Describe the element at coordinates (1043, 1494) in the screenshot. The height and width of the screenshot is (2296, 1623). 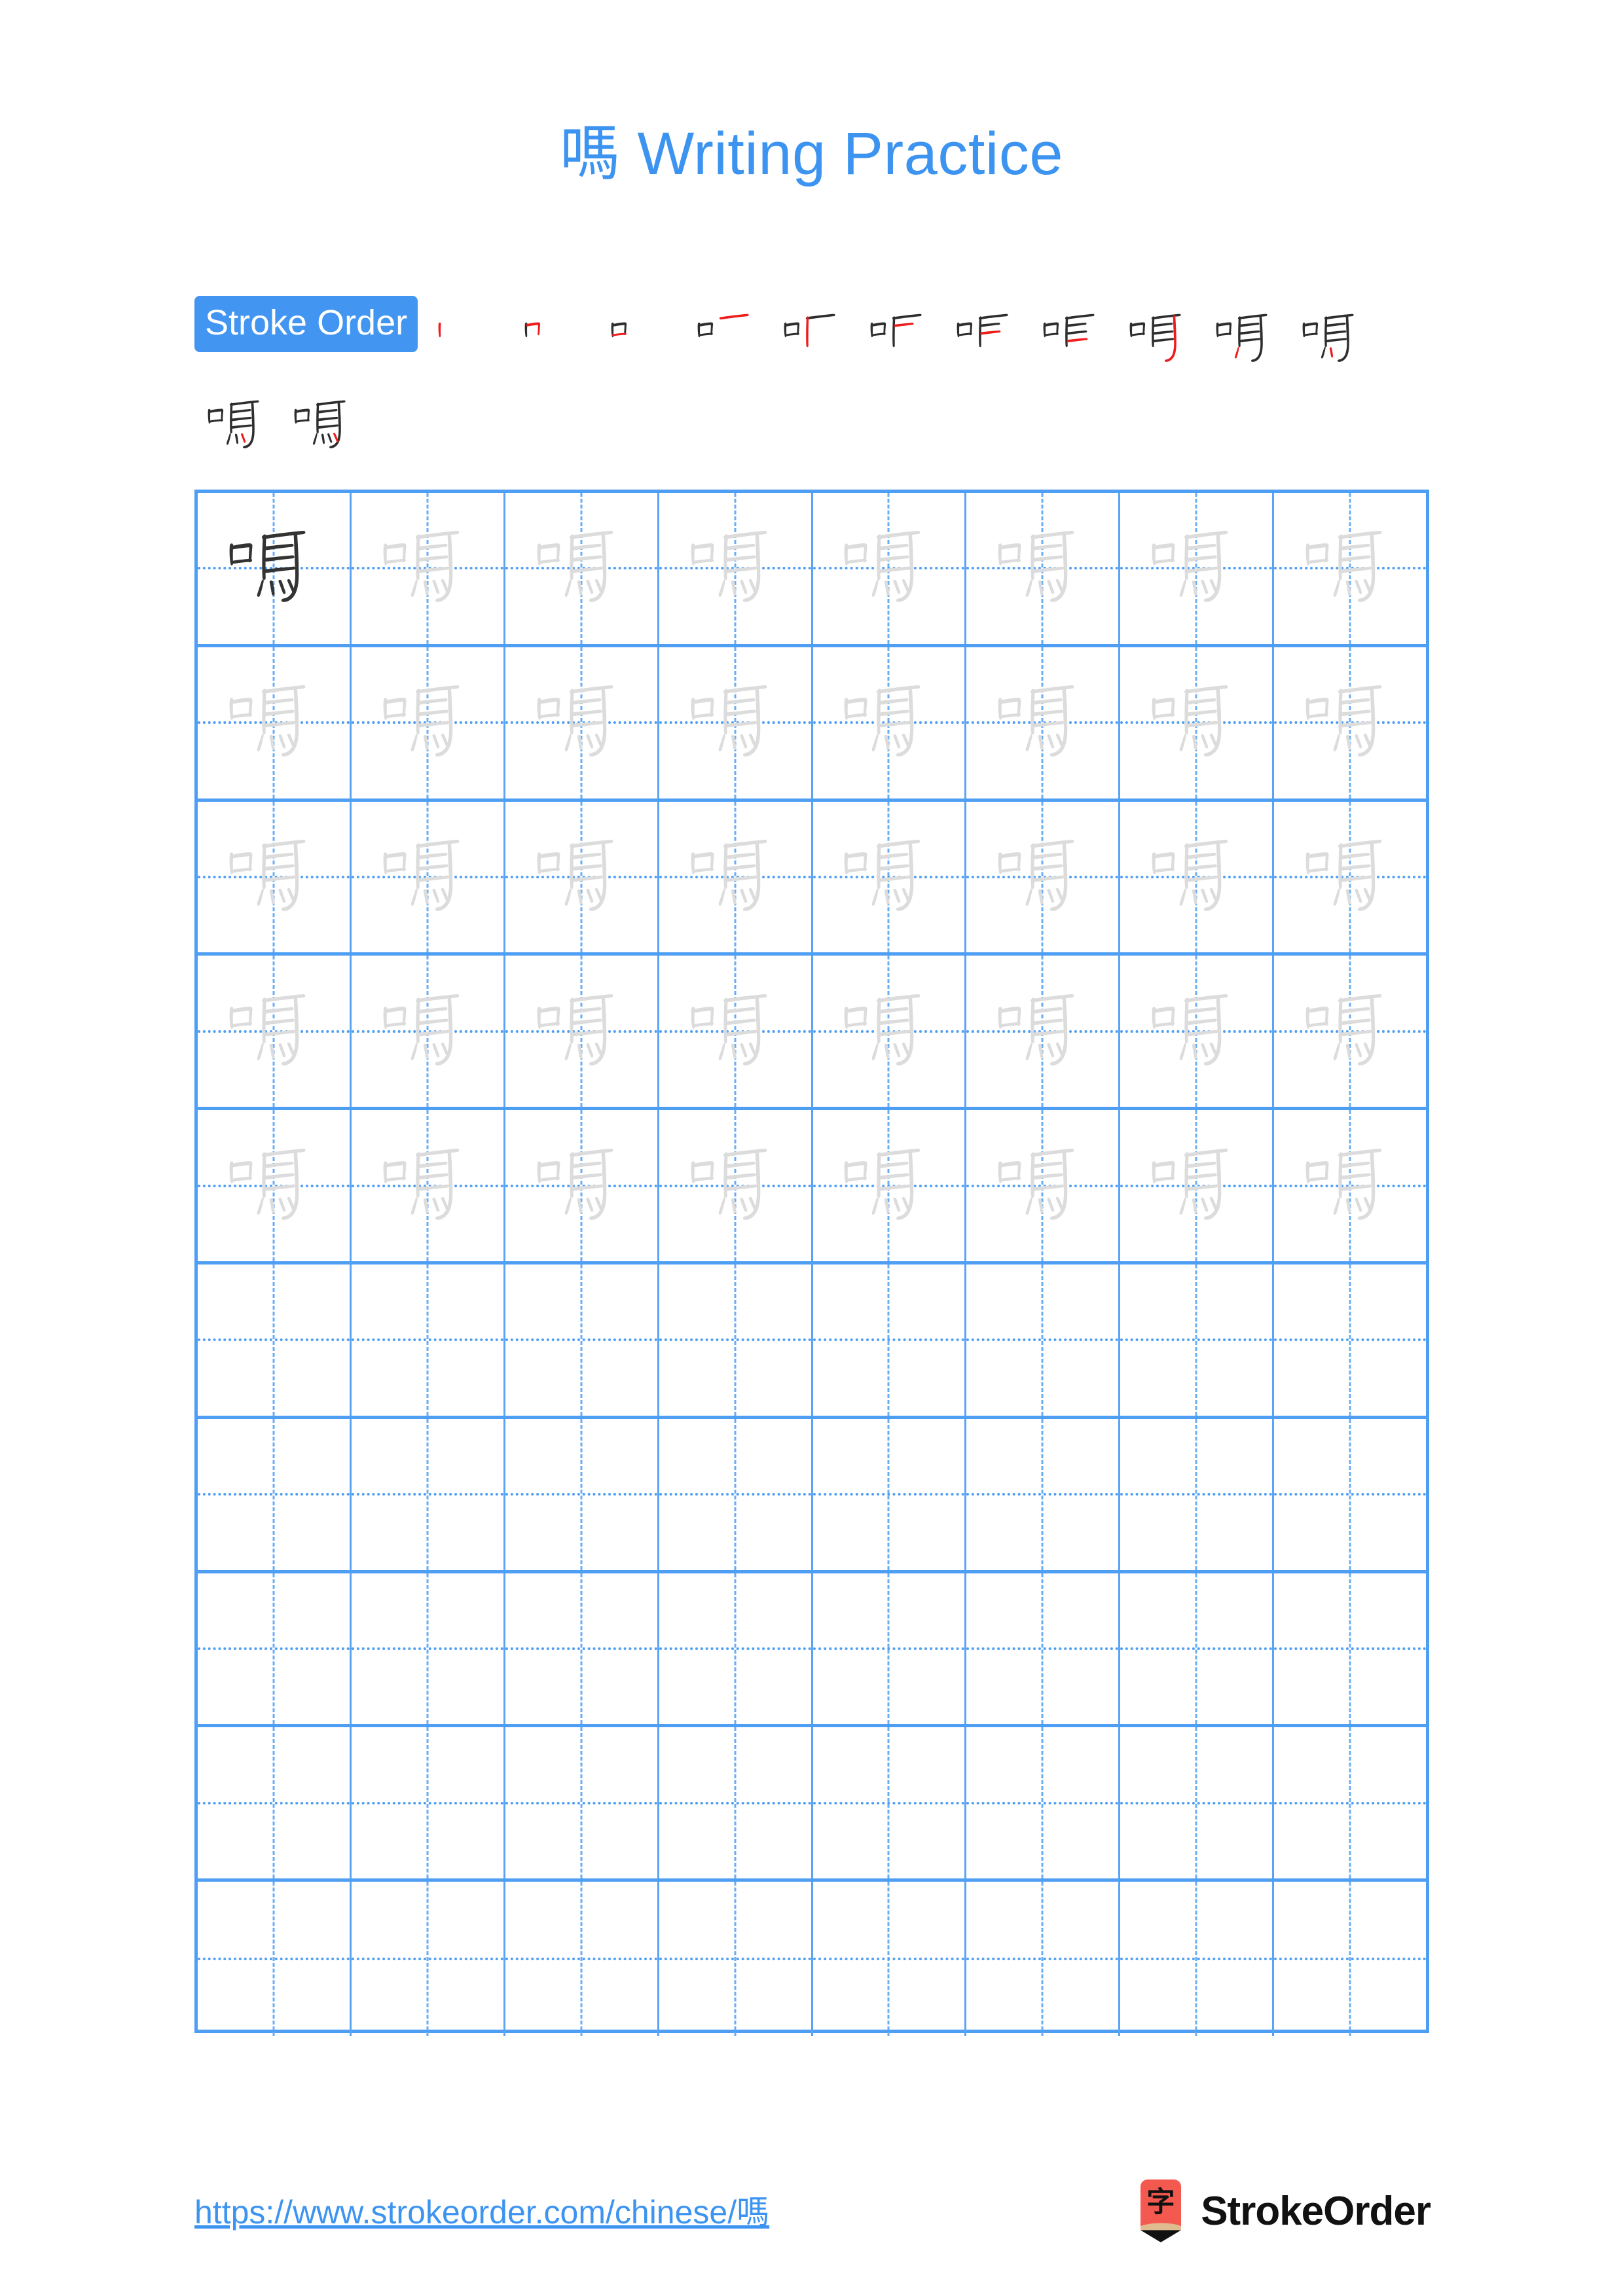
I see `practice-cell-r7-c6` at that location.